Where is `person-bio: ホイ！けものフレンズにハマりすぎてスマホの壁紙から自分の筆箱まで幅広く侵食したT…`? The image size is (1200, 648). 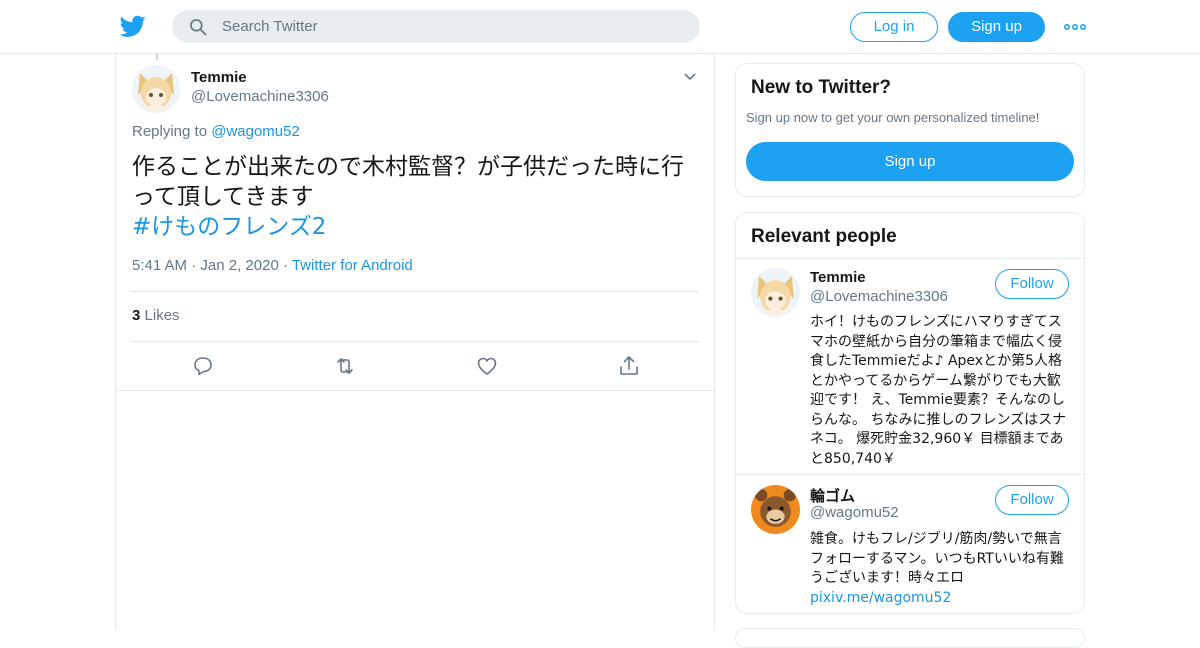
person-bio: ホイ！けものフレンズにハマりすぎてスマホの壁紙から自分の筆箱まで幅広く侵食したT… is located at coordinates (938, 390).